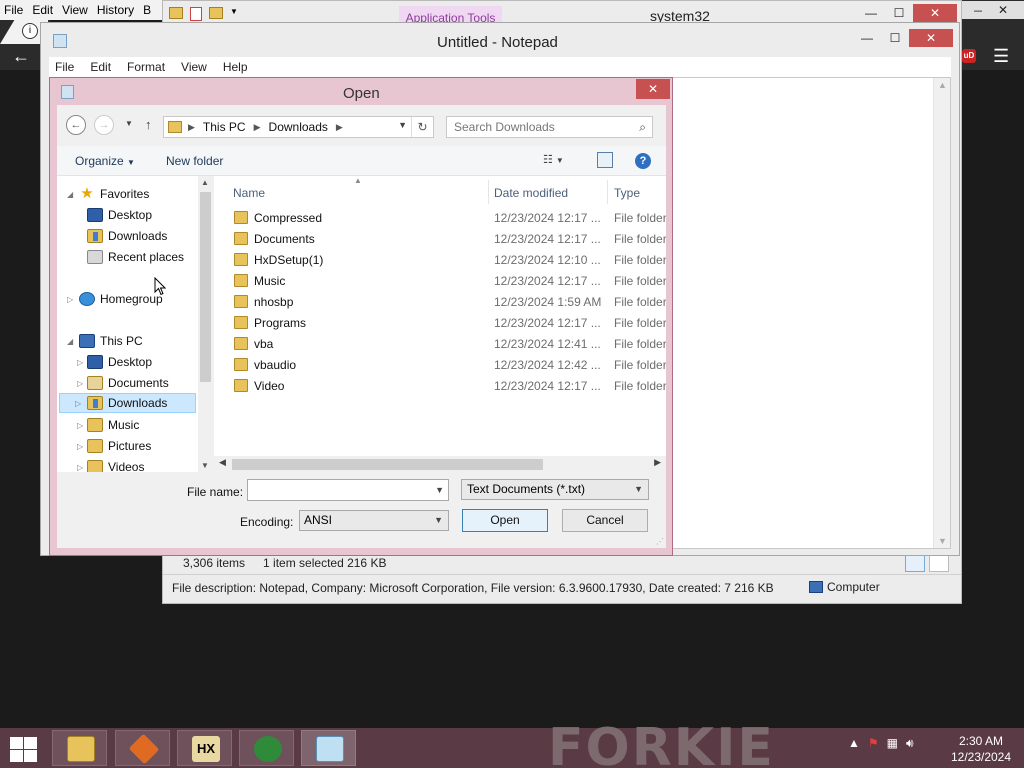 This screenshot has width=1024, height=768. Describe the element at coordinates (939, 563) in the screenshot. I see `large-icons-view-icon` at that location.